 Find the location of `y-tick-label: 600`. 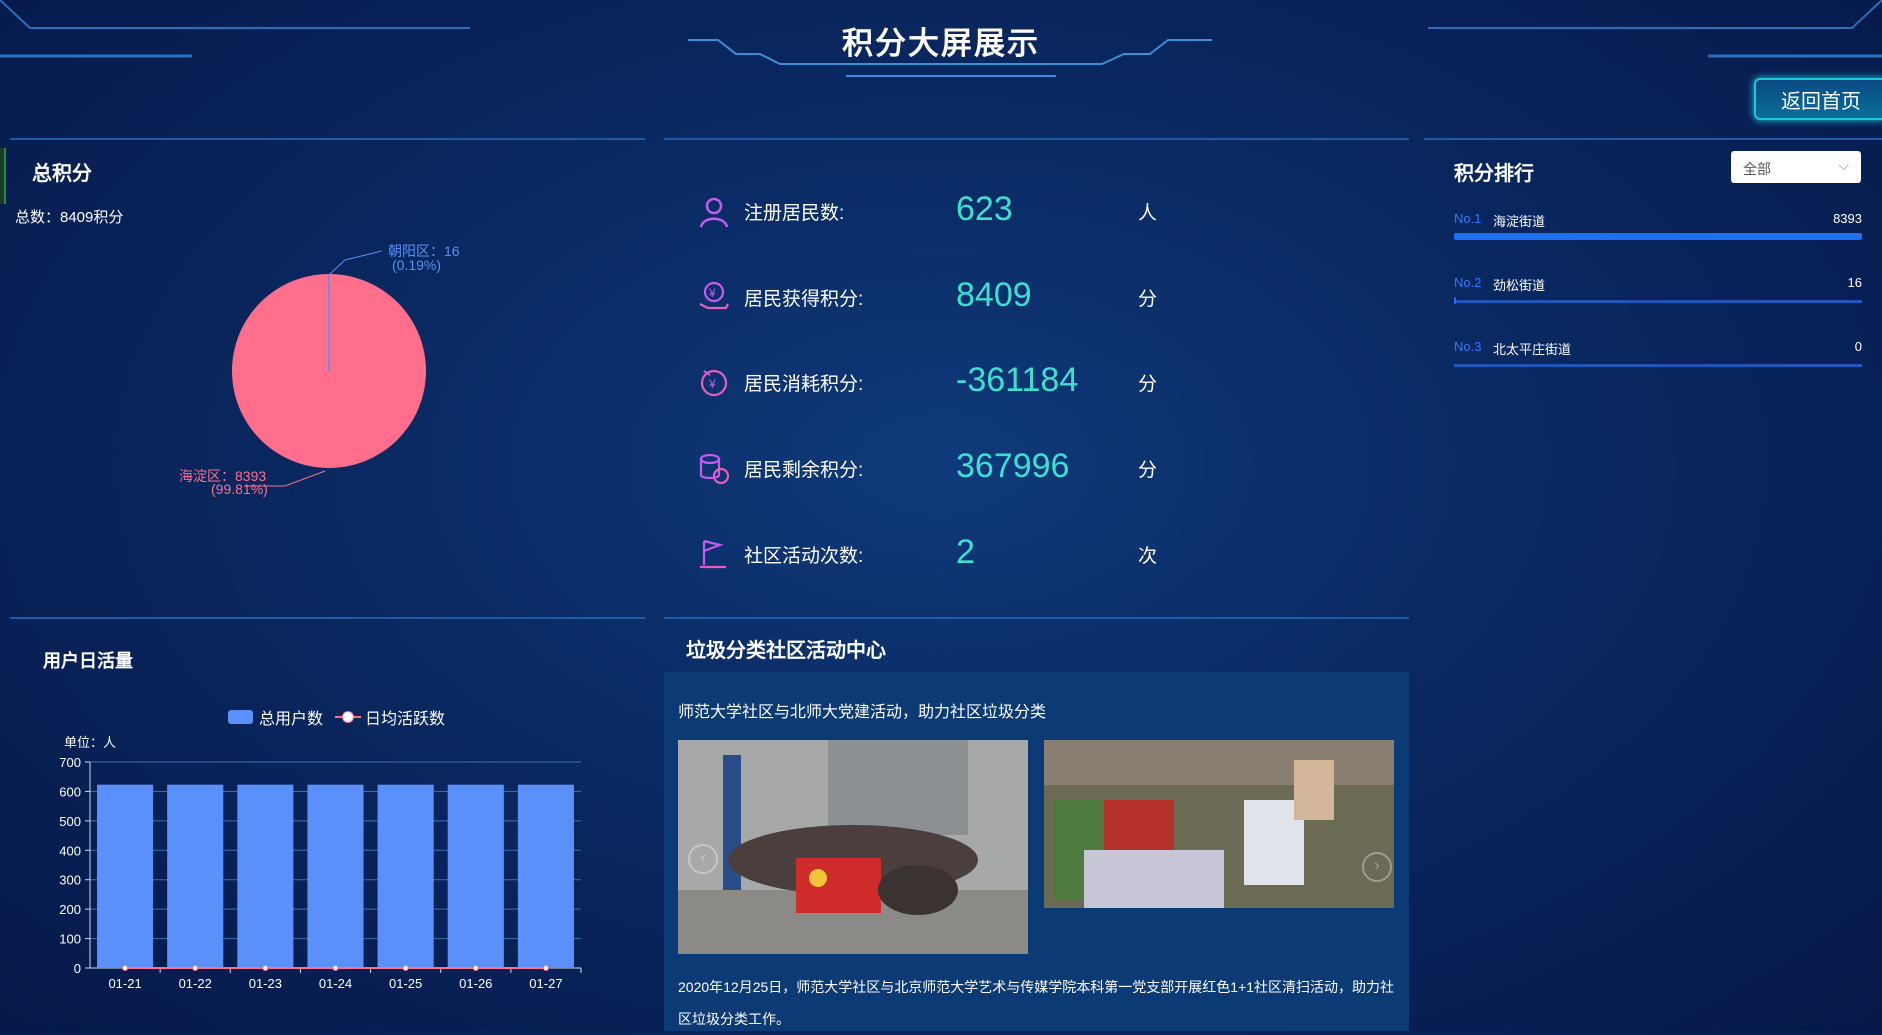

y-tick-label: 600 is located at coordinates (70, 791).